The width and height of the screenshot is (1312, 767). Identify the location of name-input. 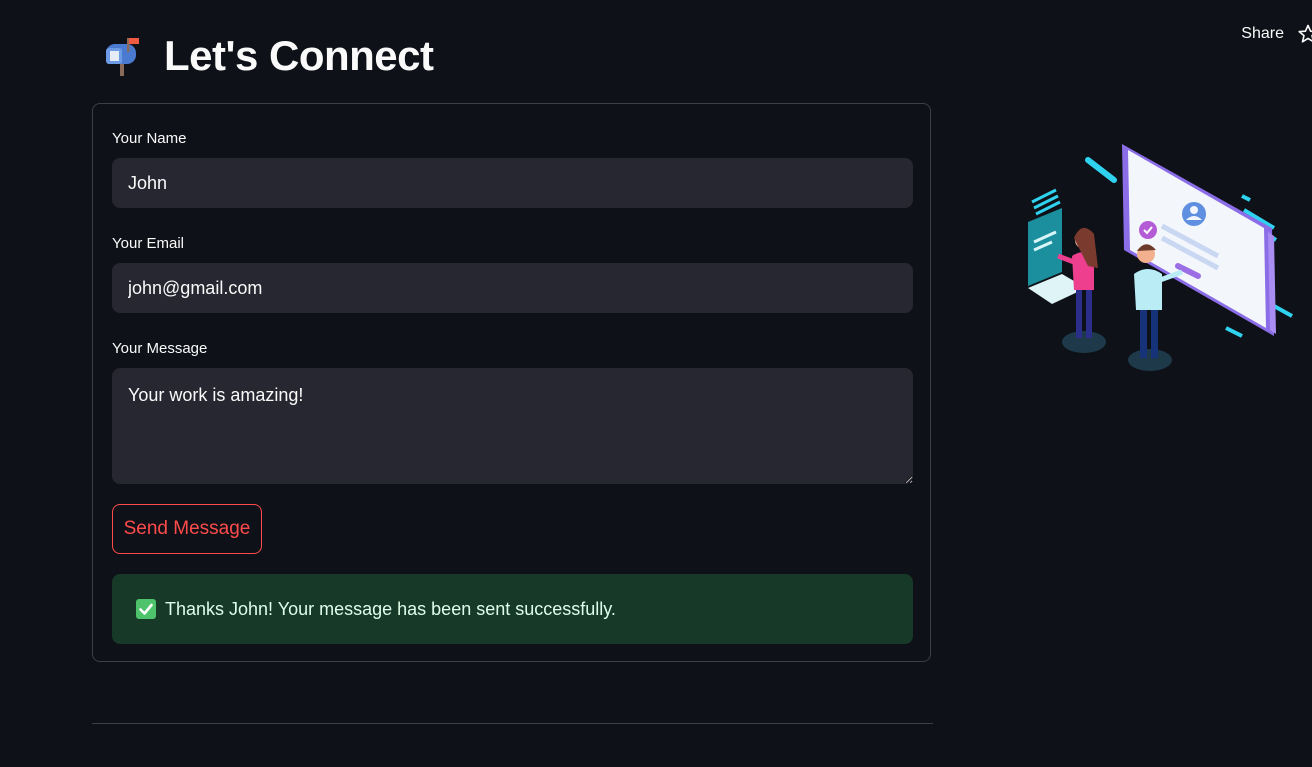
(512, 183).